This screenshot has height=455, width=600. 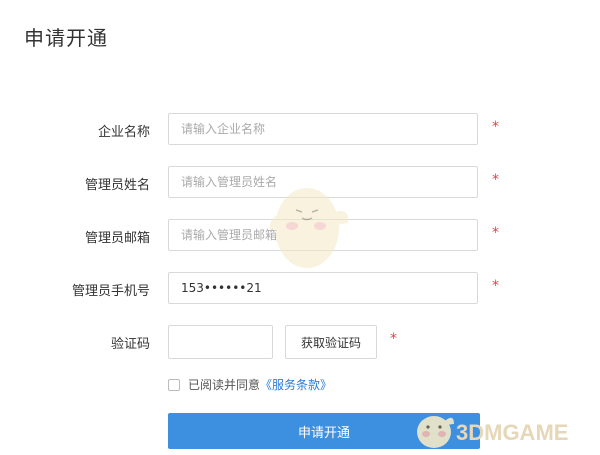 What do you see at coordinates (117, 238) in the screenshot?
I see `admin-email-label: 管理员邮箱` at bounding box center [117, 238].